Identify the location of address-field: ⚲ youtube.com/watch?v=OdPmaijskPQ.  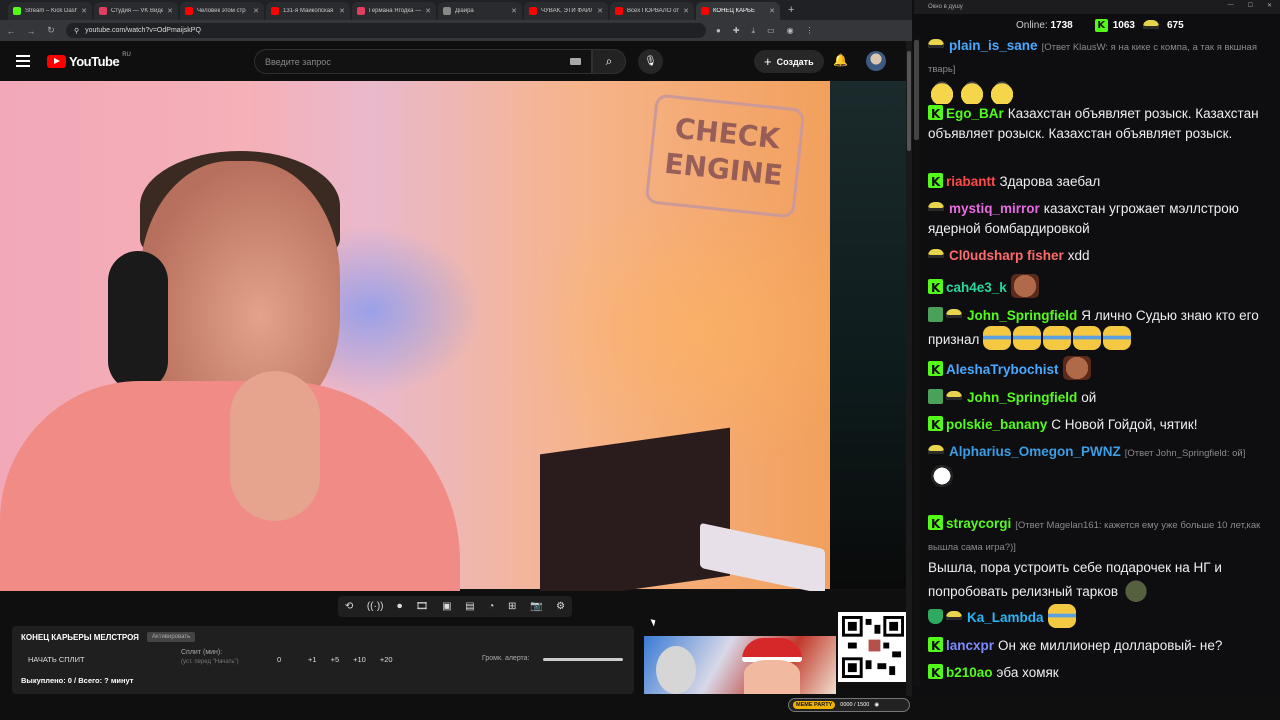
(386, 30).